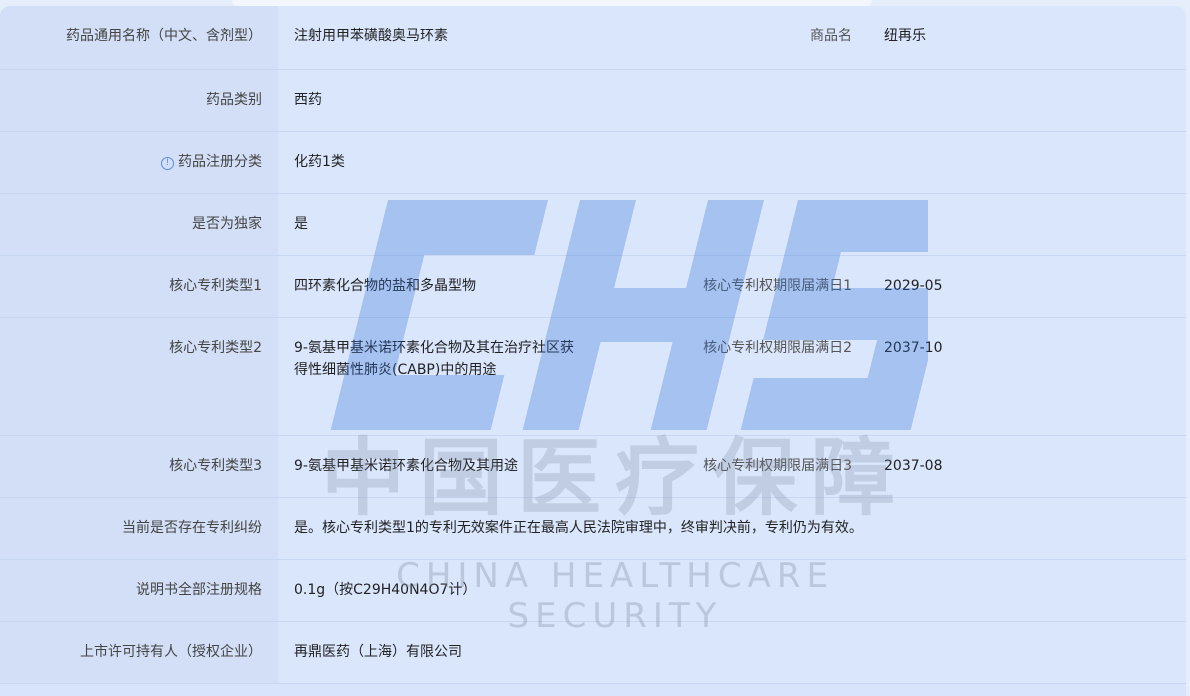 This screenshot has height=696, width=1190. I want to click on row-value: 西药, so click(732, 100).